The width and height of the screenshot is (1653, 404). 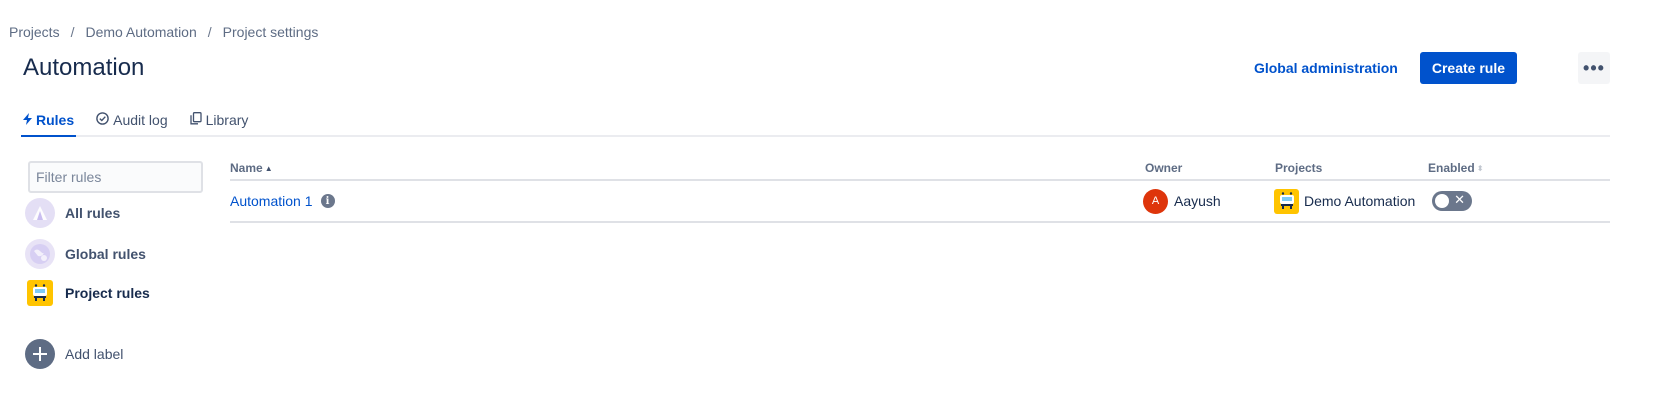 I want to click on breadcrumb-projects: Projects, so click(x=34, y=32).